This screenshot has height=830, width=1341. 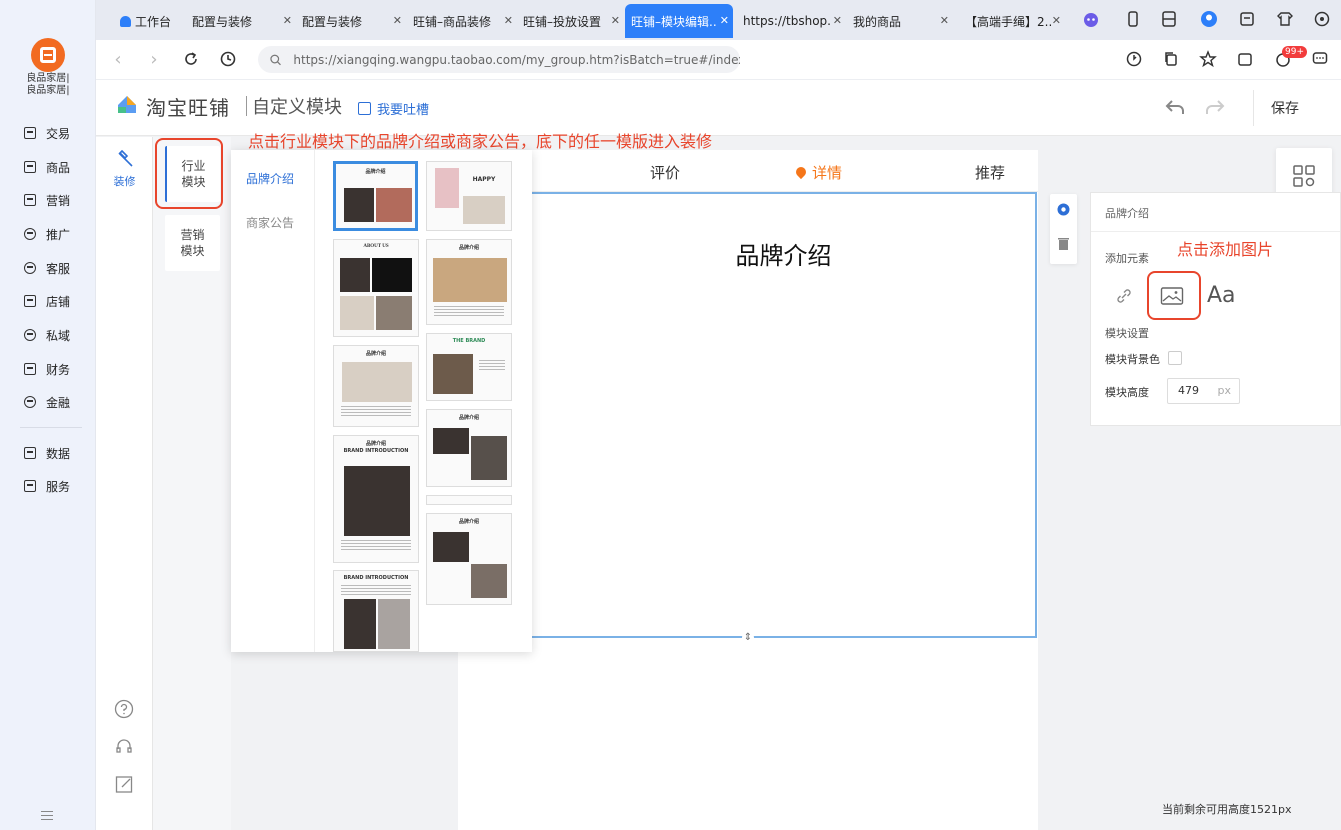 I want to click on refresh-circle-icon, so click(x=1134, y=59).